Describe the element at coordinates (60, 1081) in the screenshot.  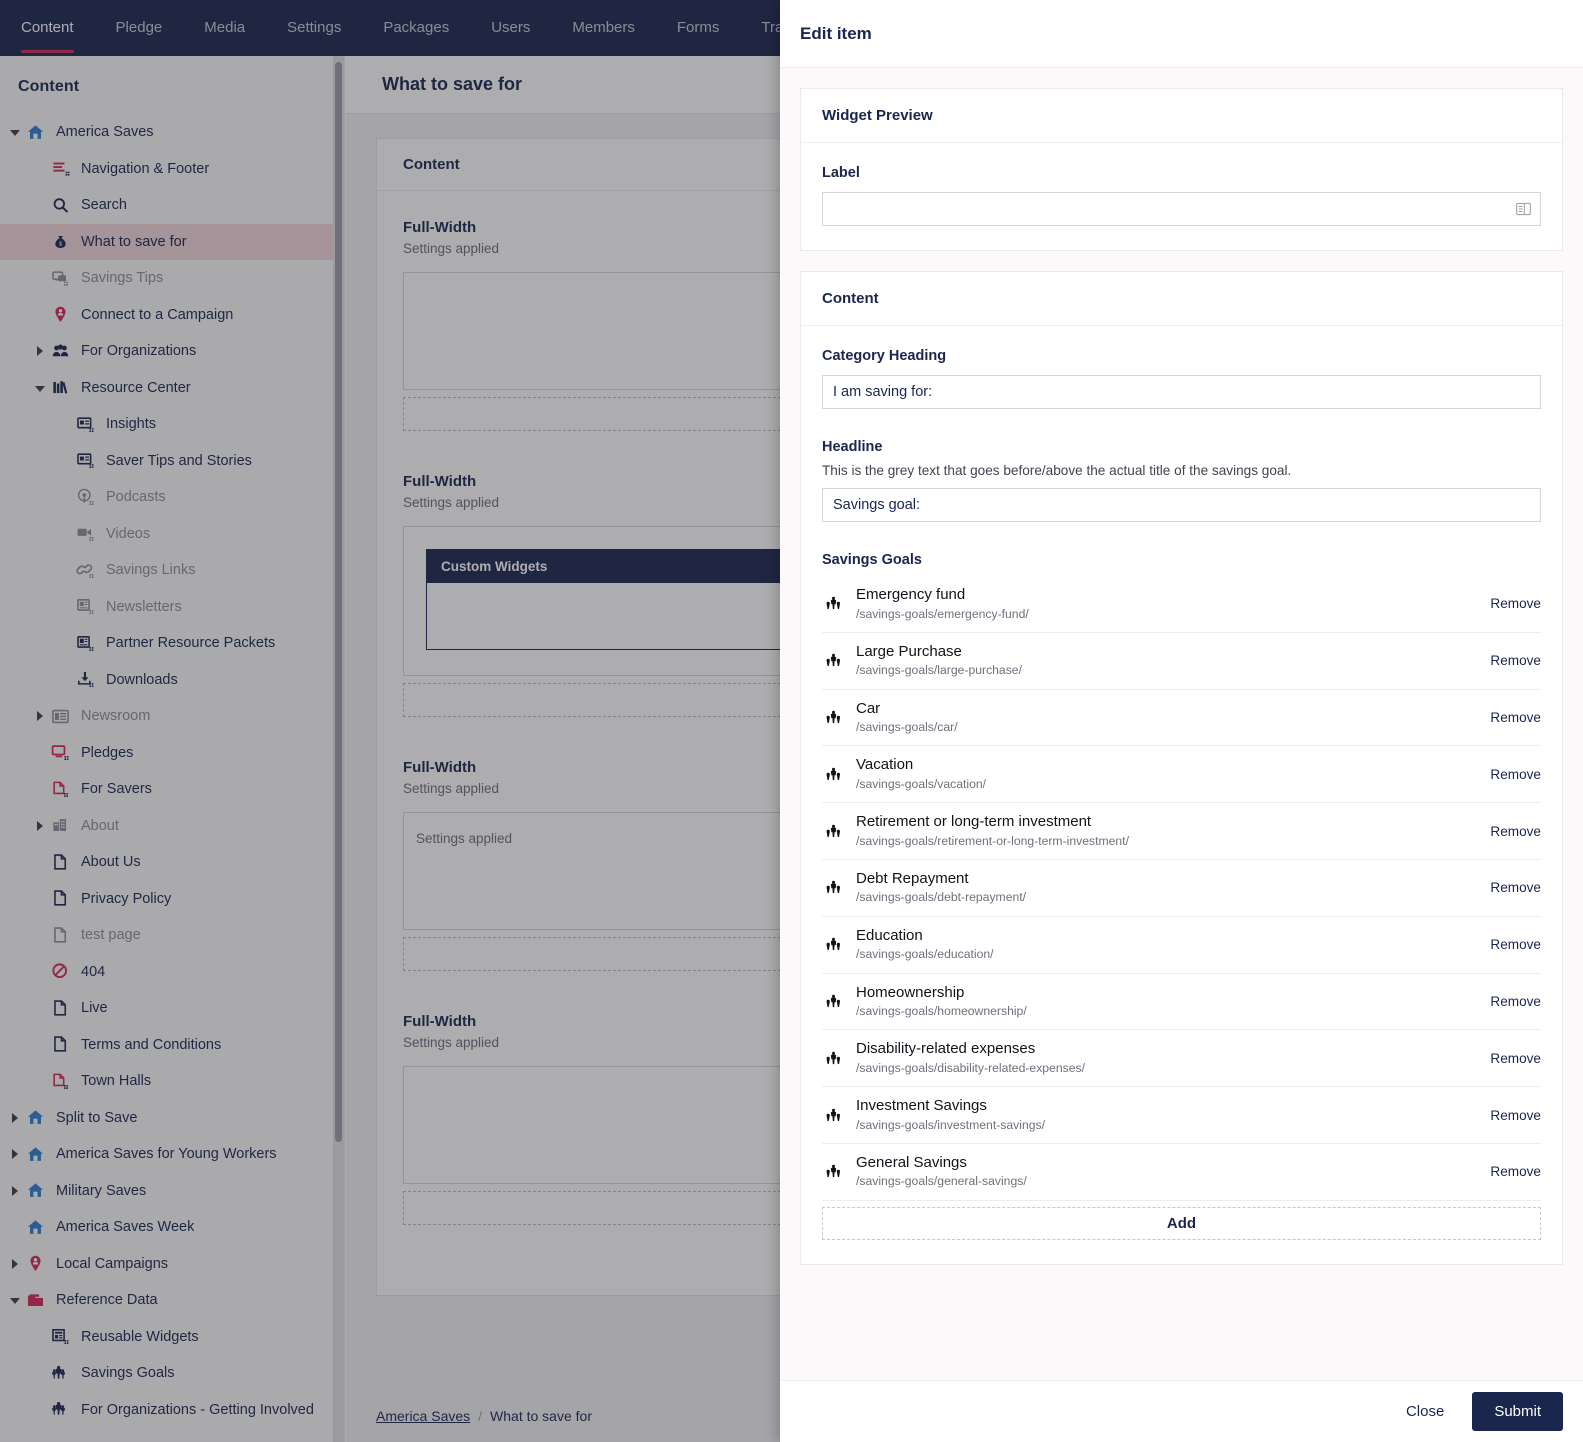
I see `page-red-icon` at that location.